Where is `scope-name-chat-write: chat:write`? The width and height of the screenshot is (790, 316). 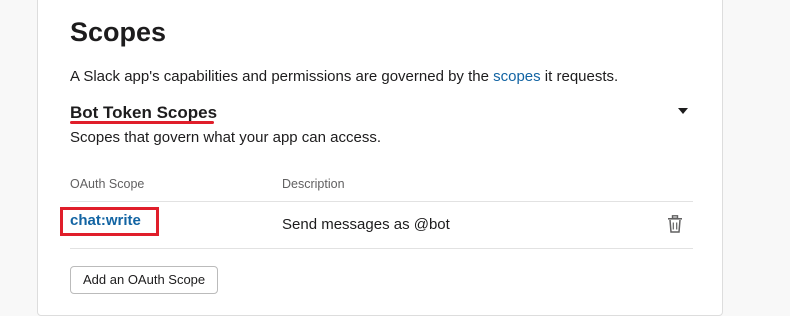
scope-name-chat-write: chat:write is located at coordinates (105, 220).